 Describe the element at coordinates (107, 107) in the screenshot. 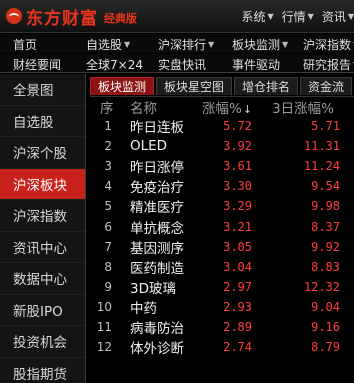

I see `header-no: 序` at that location.